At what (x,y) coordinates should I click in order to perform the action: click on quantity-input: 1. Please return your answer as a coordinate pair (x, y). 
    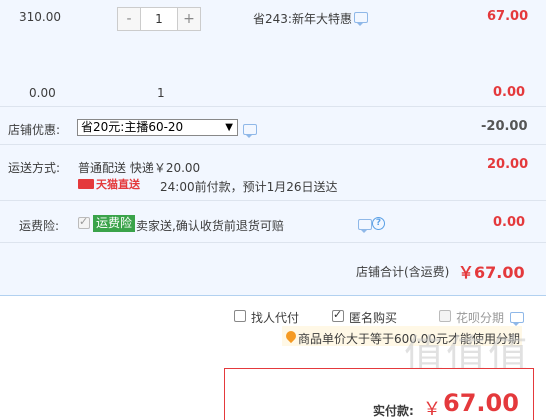
    Looking at the image, I should click on (159, 19).